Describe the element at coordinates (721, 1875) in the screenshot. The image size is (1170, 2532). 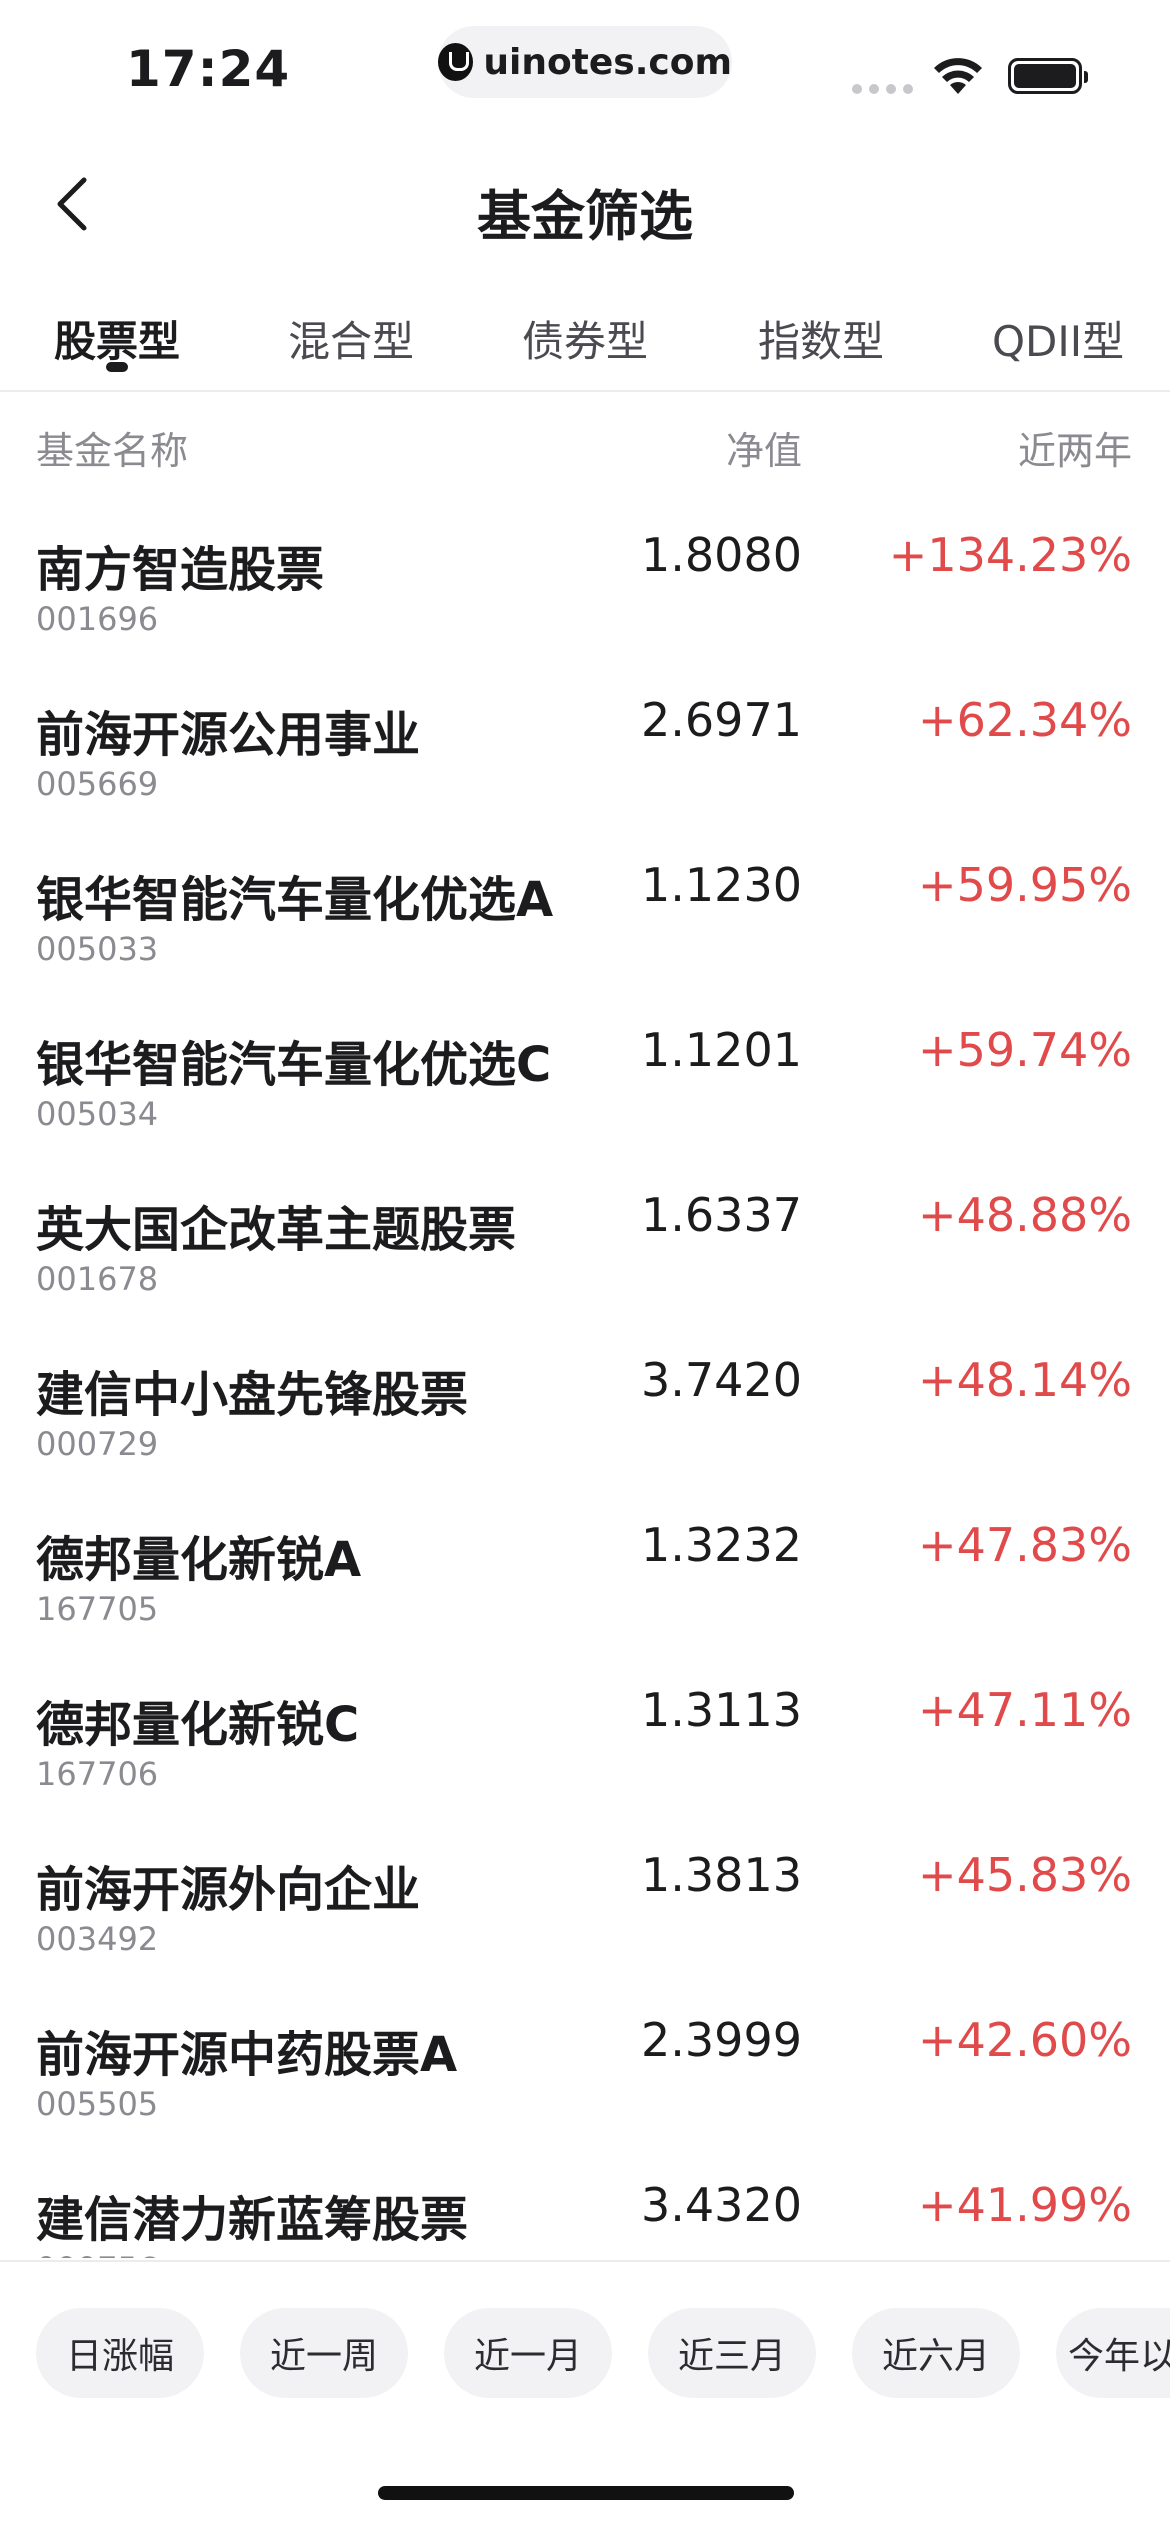
I see `fund-nav: 1.3813` at that location.